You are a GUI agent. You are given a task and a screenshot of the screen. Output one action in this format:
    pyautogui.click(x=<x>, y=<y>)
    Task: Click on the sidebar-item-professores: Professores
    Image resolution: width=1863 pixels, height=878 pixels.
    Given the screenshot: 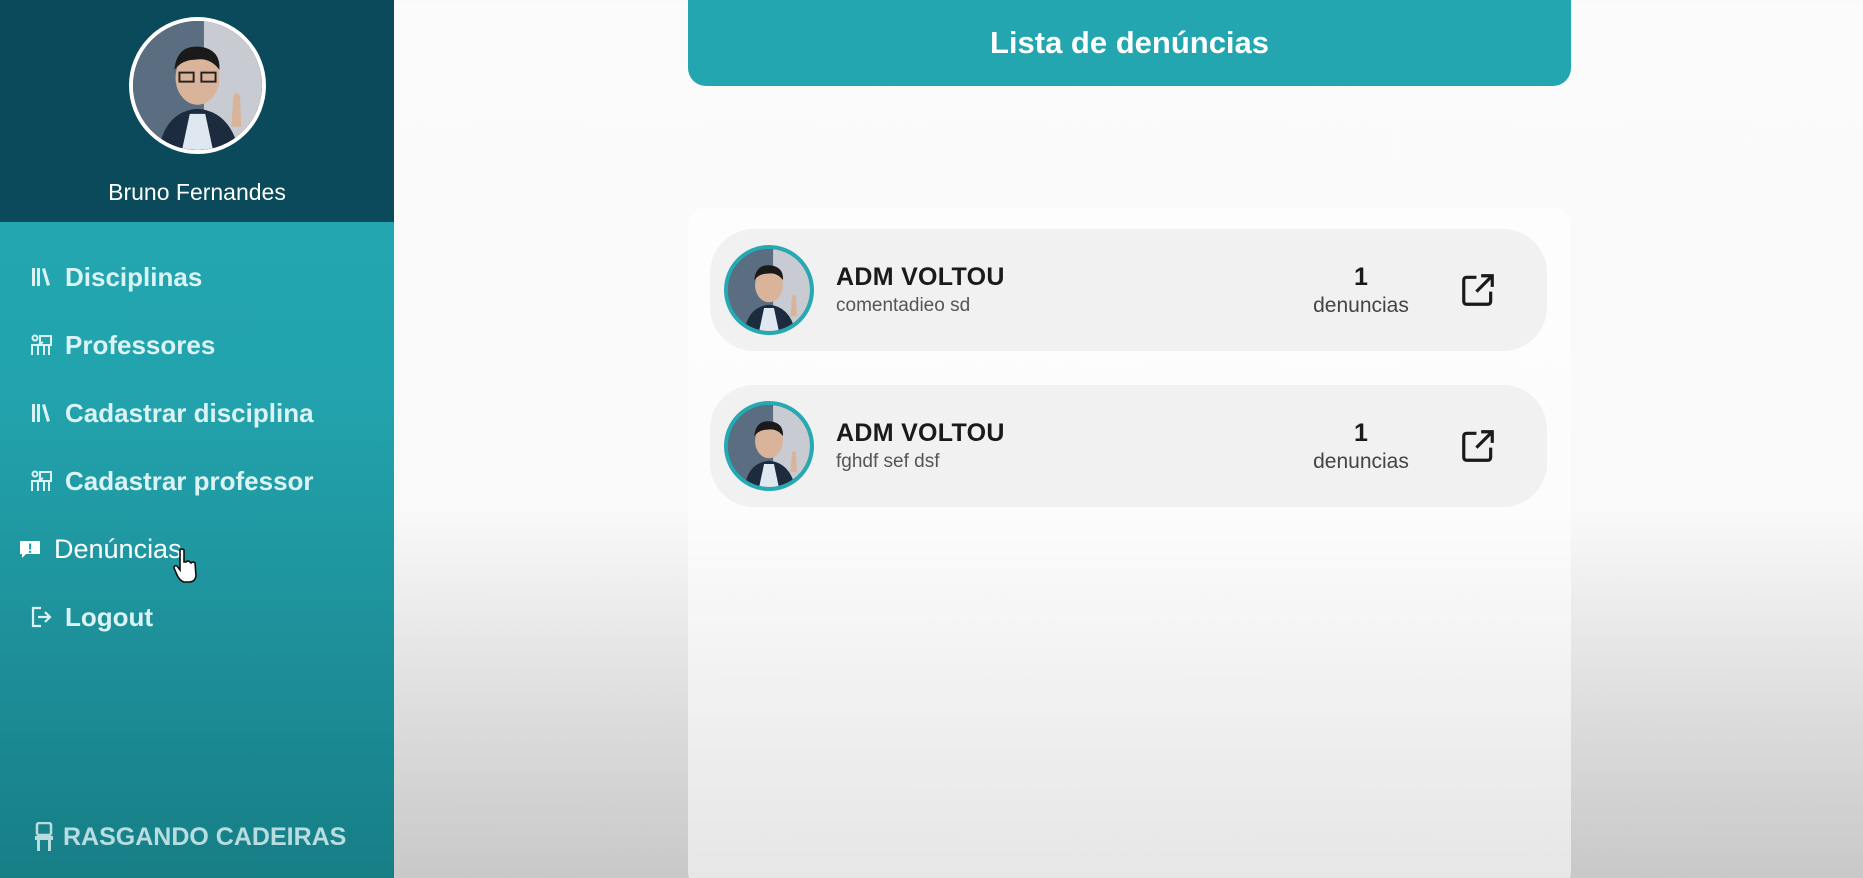 What is the action you would take?
    pyautogui.click(x=197, y=345)
    